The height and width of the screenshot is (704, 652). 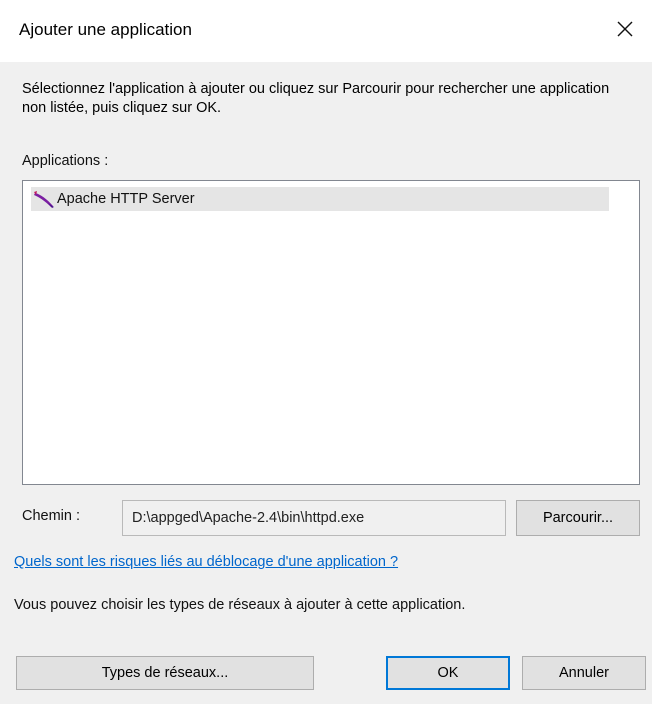 I want to click on dialog-title: Ajouter une application, so click(x=105, y=29).